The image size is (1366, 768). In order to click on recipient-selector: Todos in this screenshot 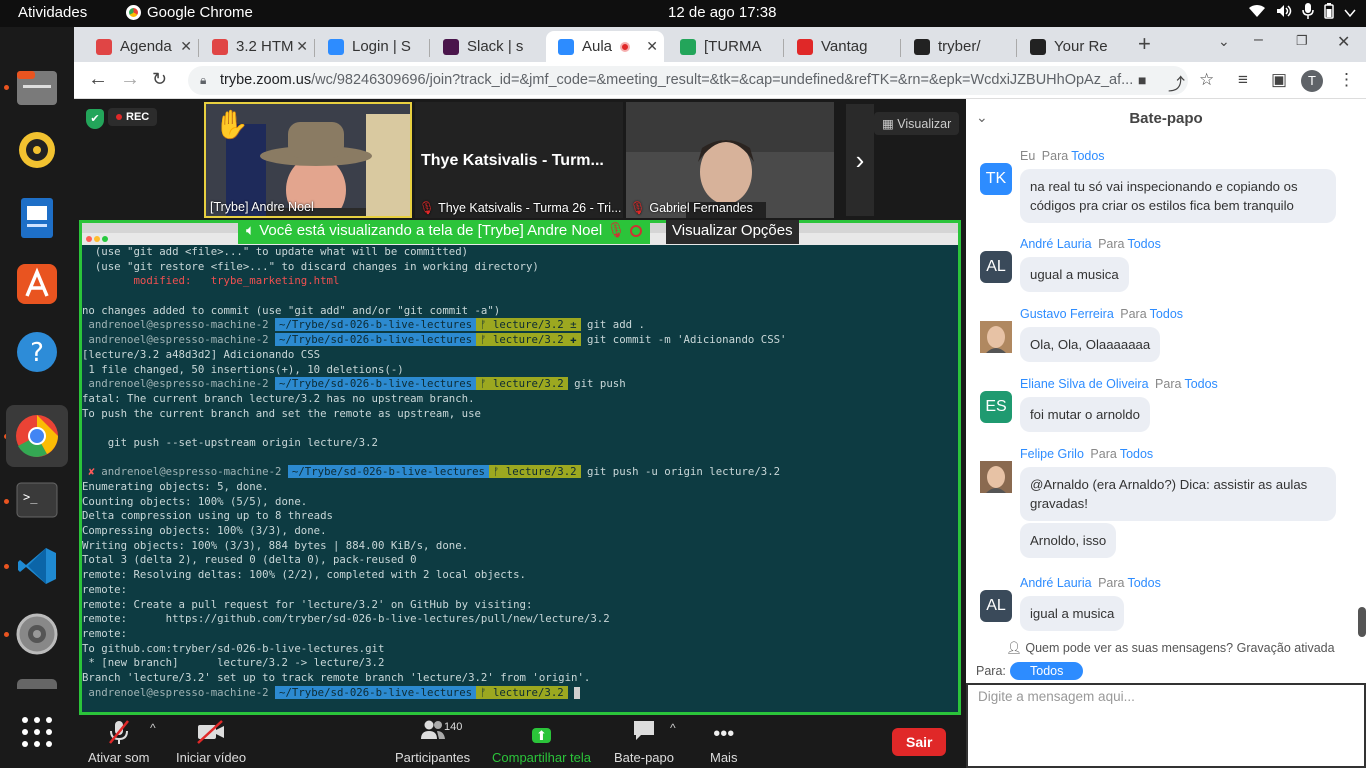, I will do `click(1047, 671)`.